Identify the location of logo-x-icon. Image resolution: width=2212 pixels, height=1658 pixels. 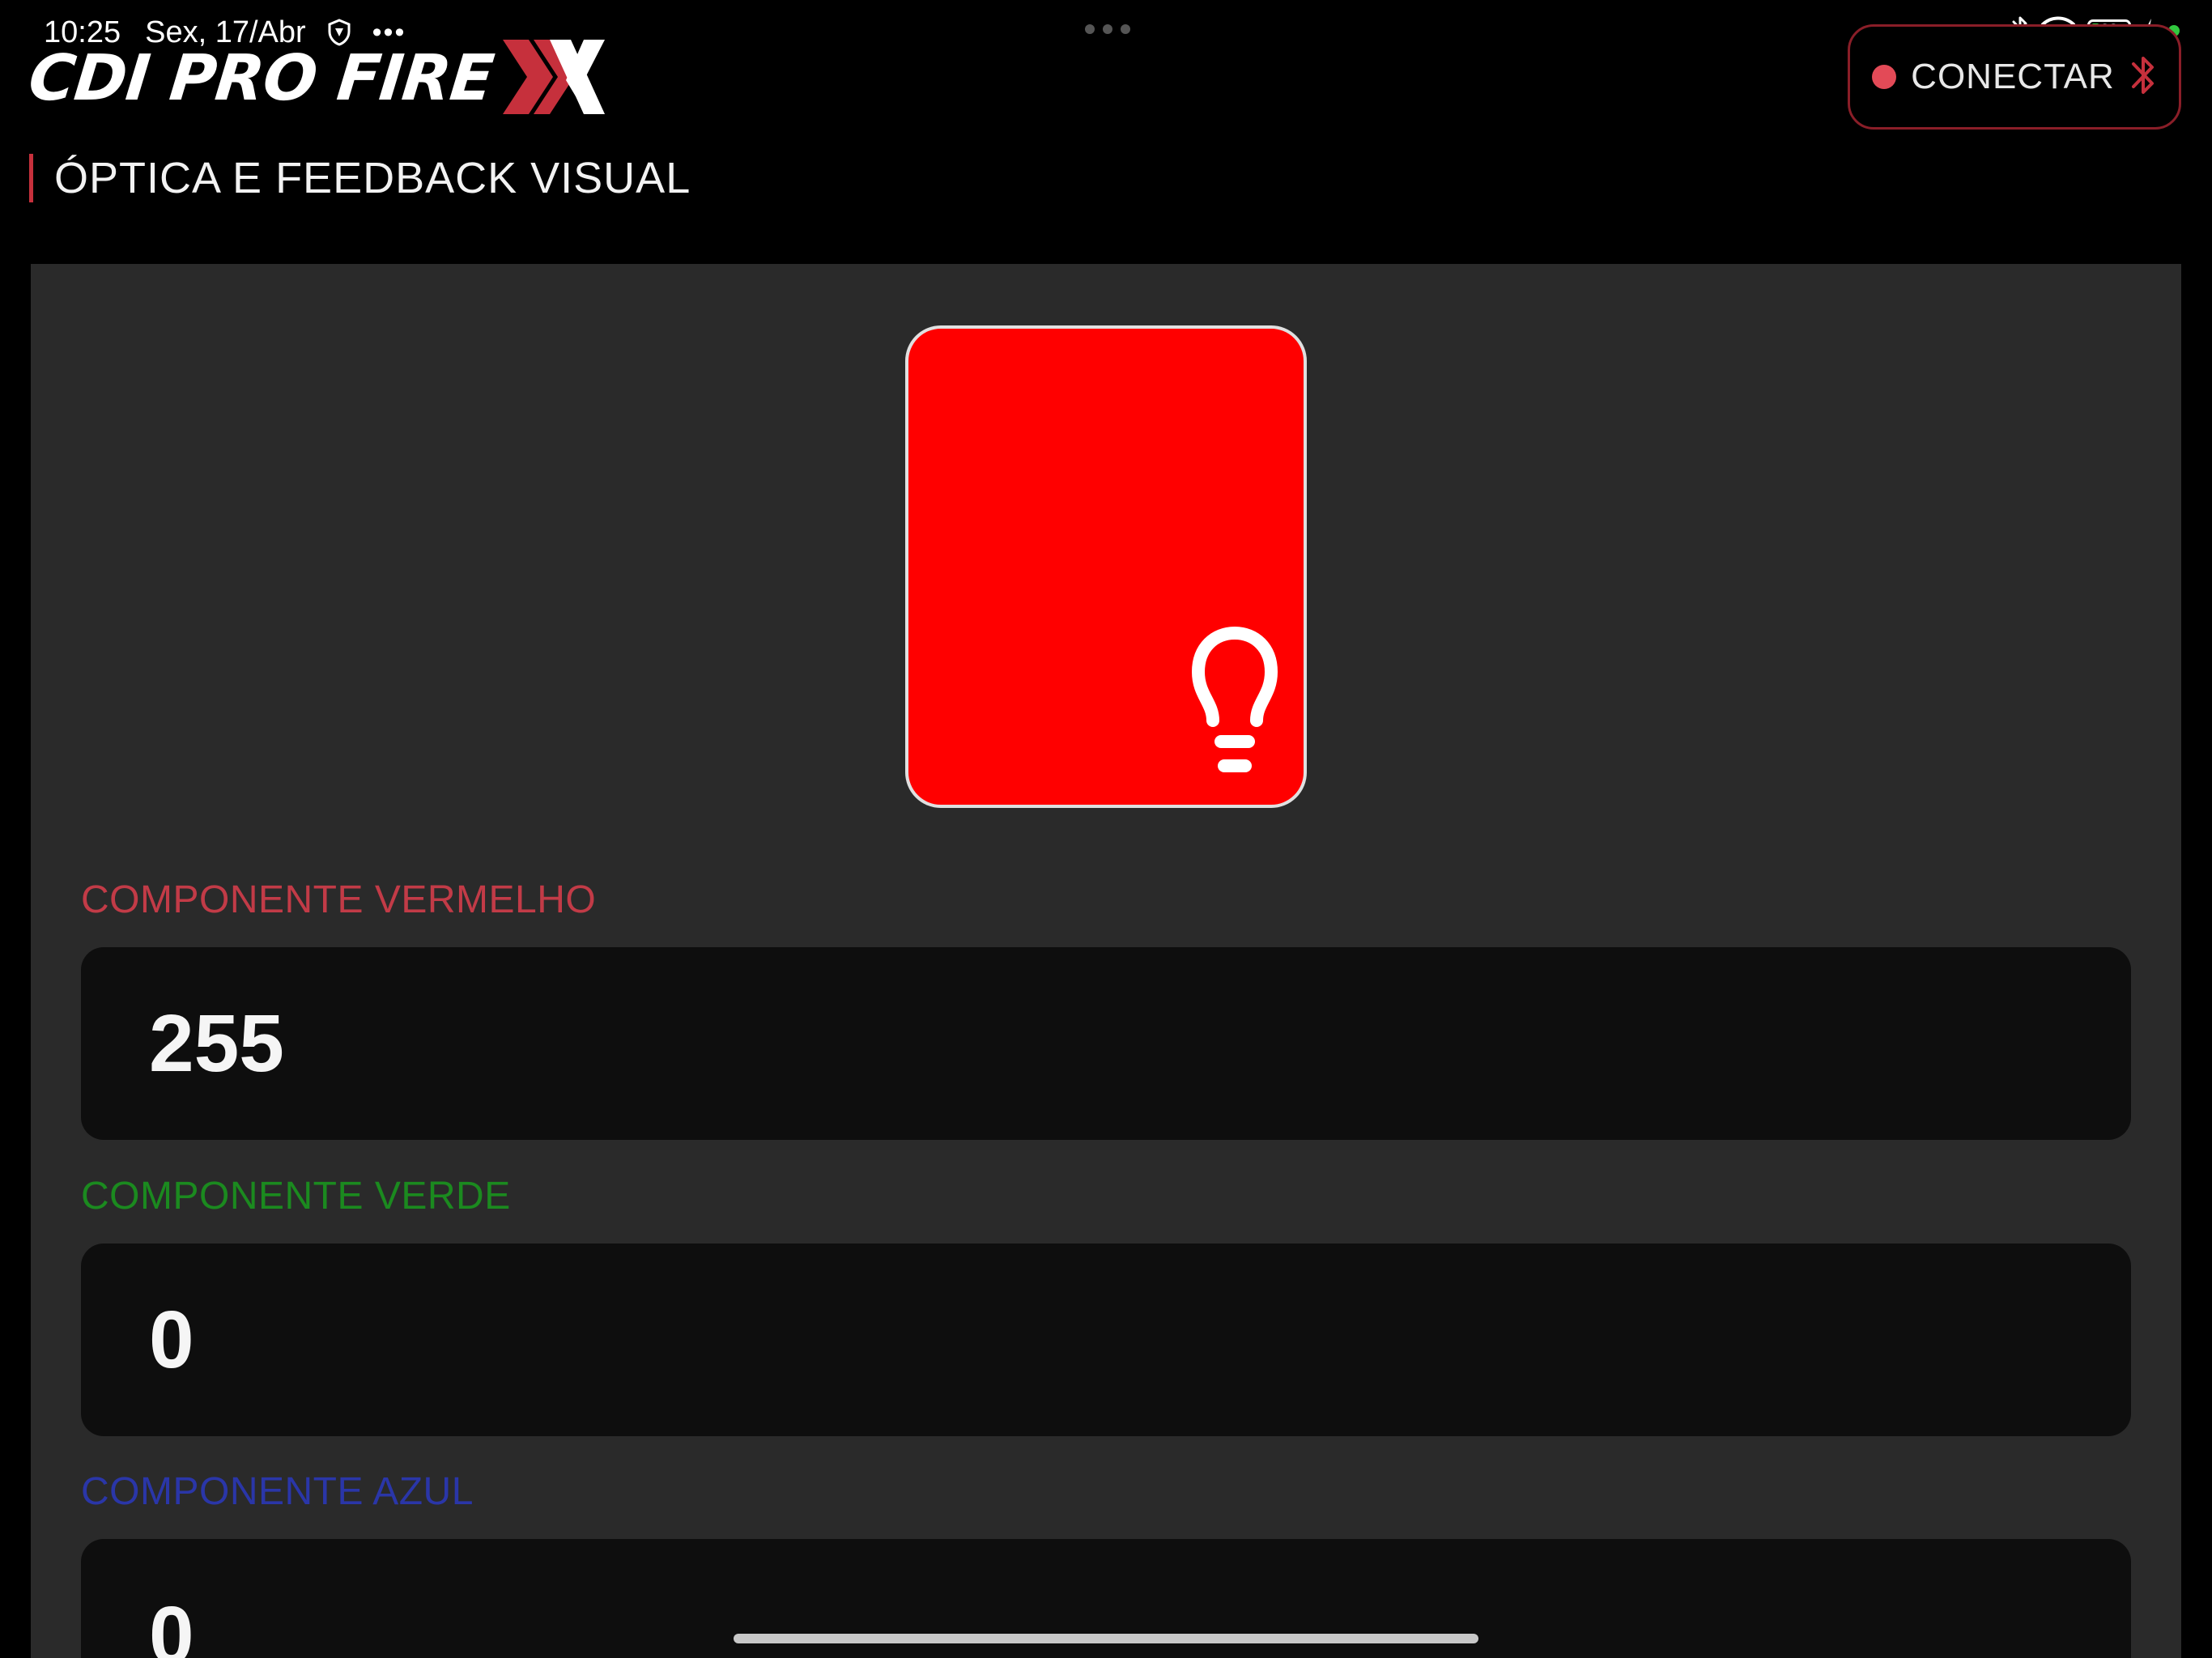
(553, 78).